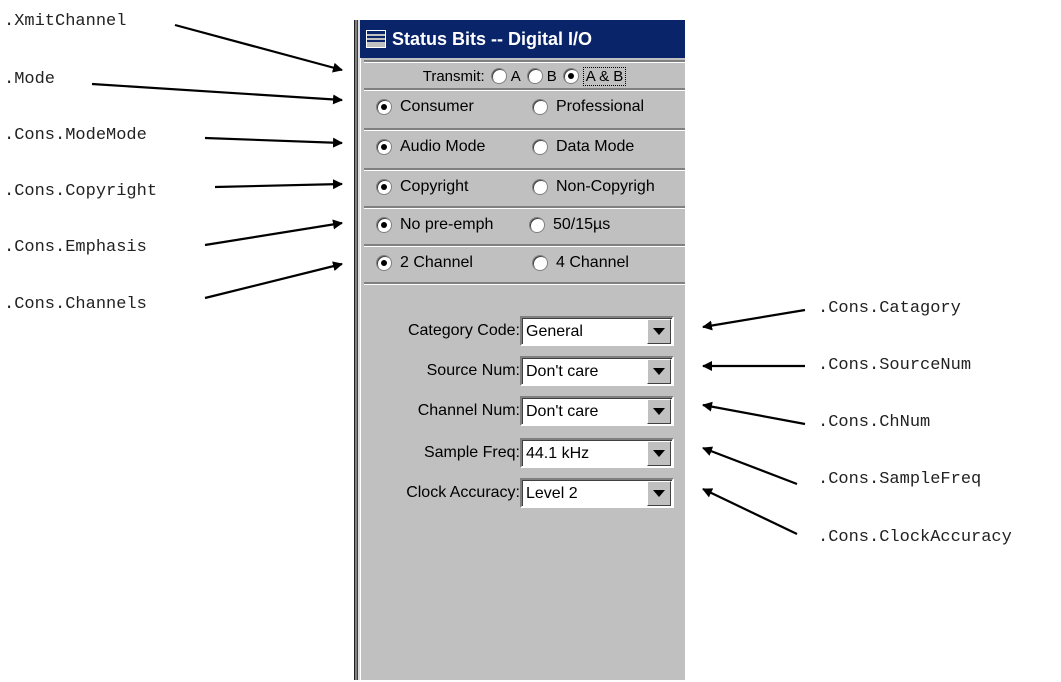 The width and height of the screenshot is (1061, 682). What do you see at coordinates (524, 146) in the screenshot?
I see `mode-mode-row: Audio Mode Data Mode` at bounding box center [524, 146].